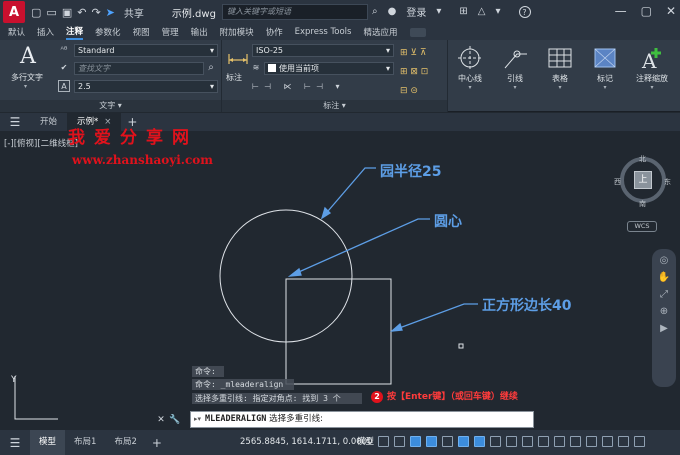 The image size is (680, 455). I want to click on ortho-icon, so click(415, 441).